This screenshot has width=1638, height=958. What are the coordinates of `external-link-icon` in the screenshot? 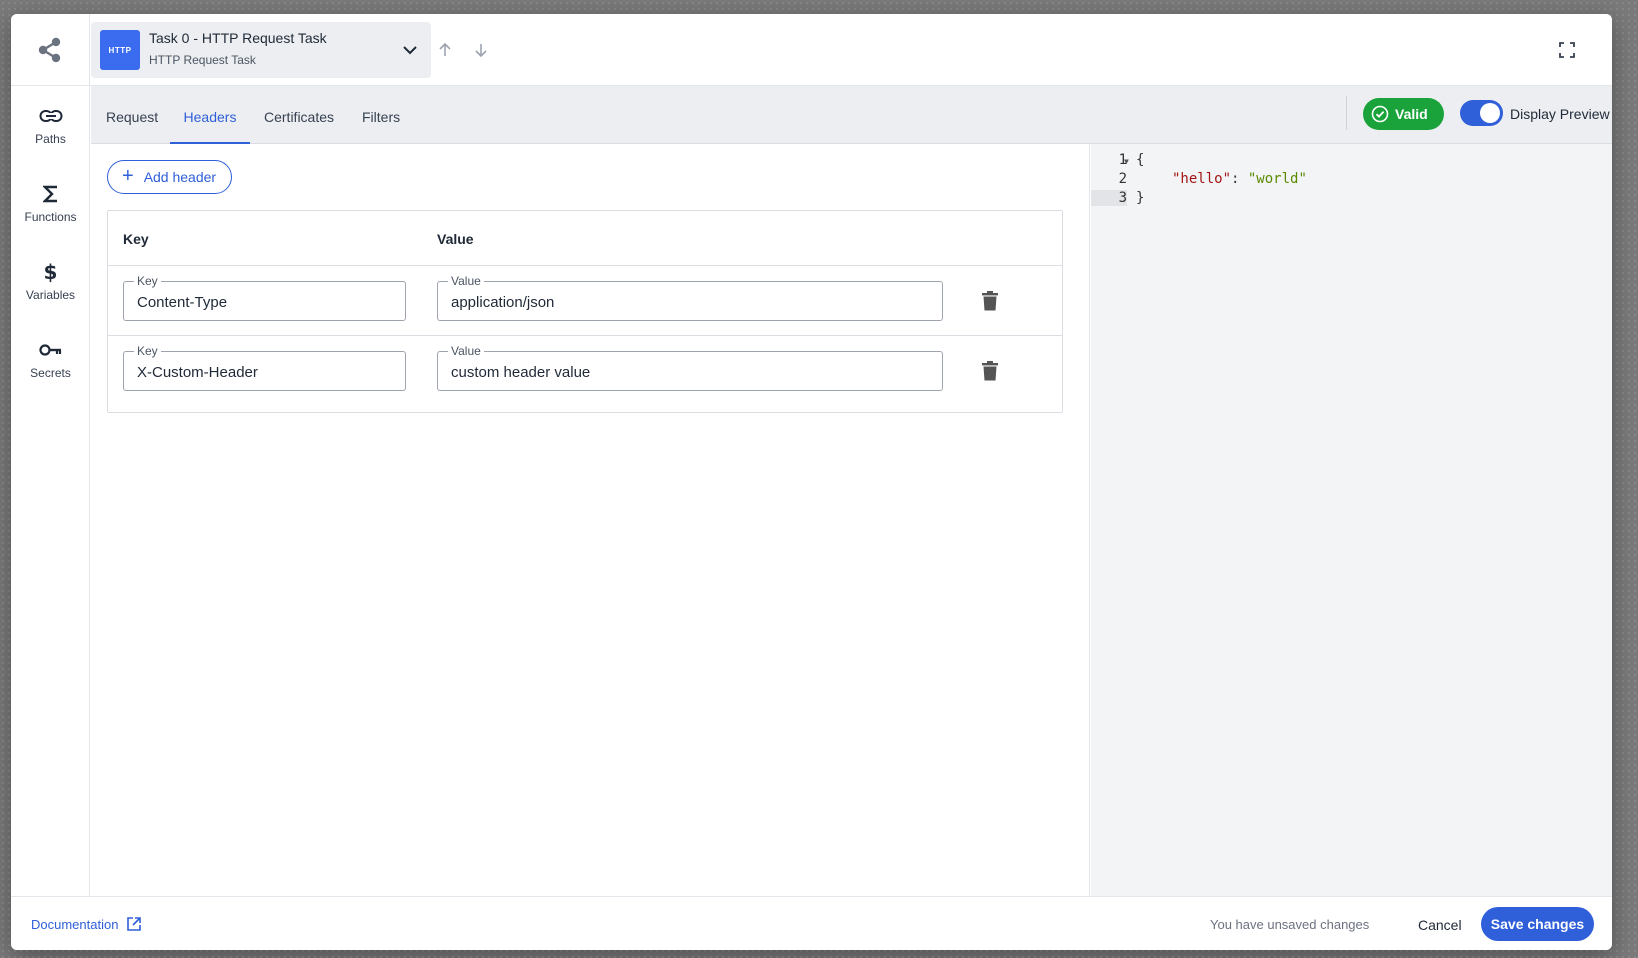 It's located at (134, 924).